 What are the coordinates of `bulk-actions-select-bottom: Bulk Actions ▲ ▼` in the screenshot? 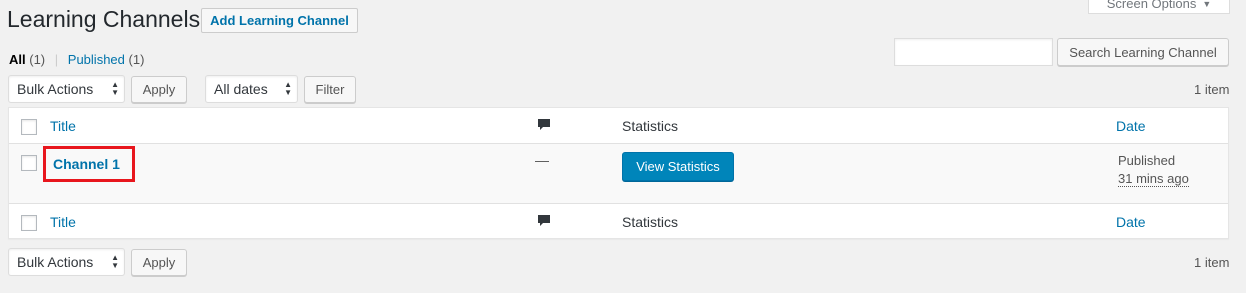 It's located at (66, 262).